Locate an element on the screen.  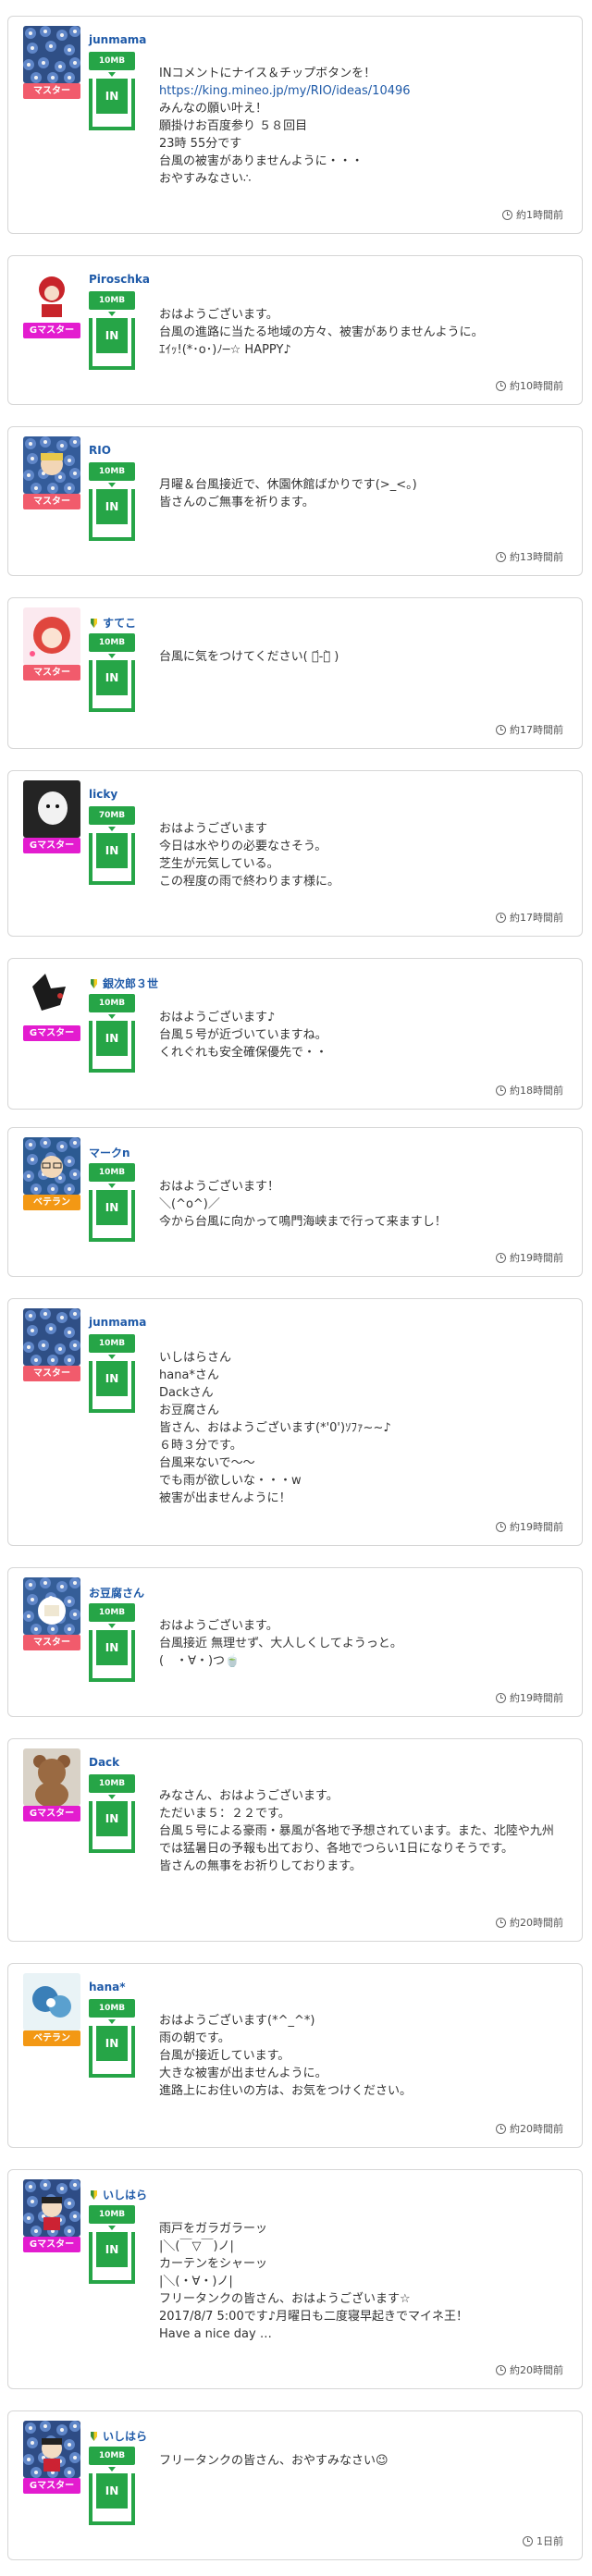
user-avatar-block: マスター is located at coordinates (52, 644).